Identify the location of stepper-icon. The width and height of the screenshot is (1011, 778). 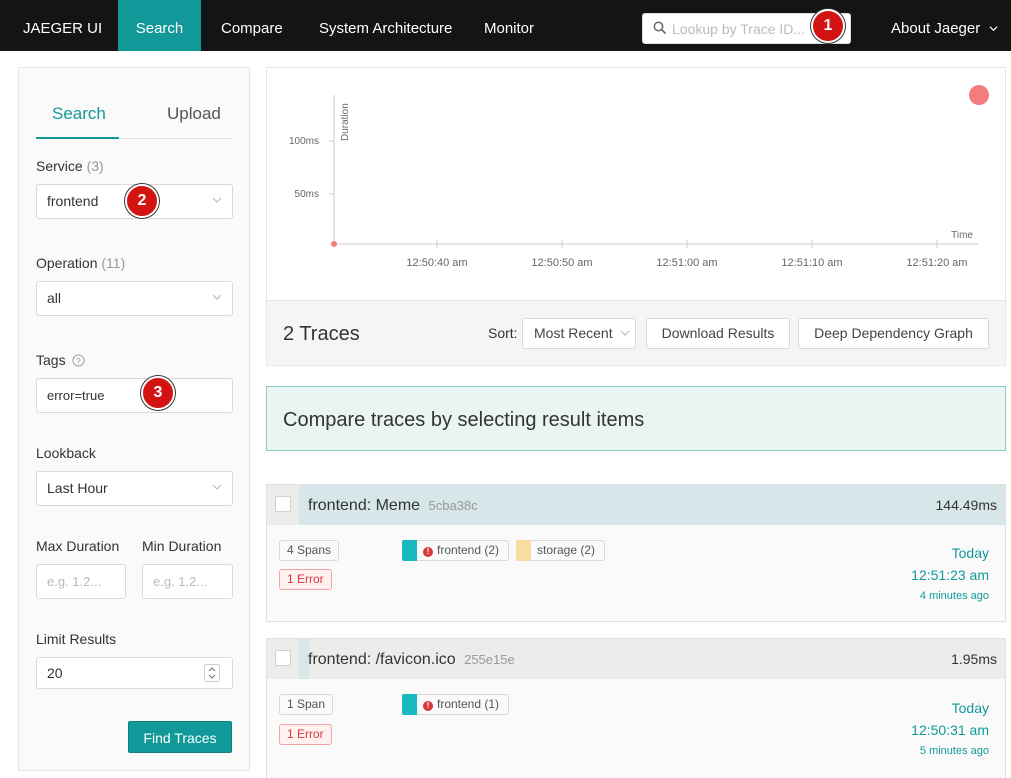
(212, 673).